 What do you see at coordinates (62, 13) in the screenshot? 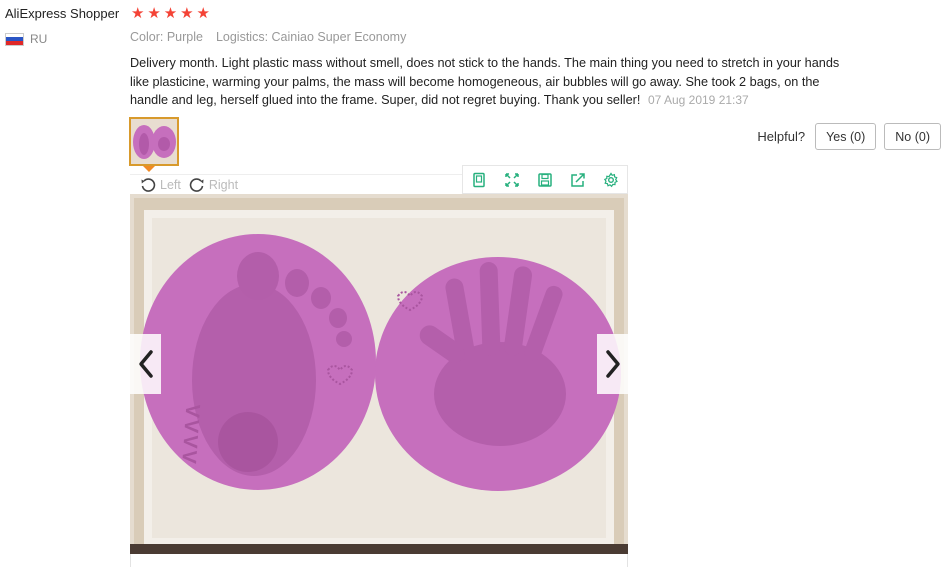
I see `reviewer-name: AliExpress Shopper` at bounding box center [62, 13].